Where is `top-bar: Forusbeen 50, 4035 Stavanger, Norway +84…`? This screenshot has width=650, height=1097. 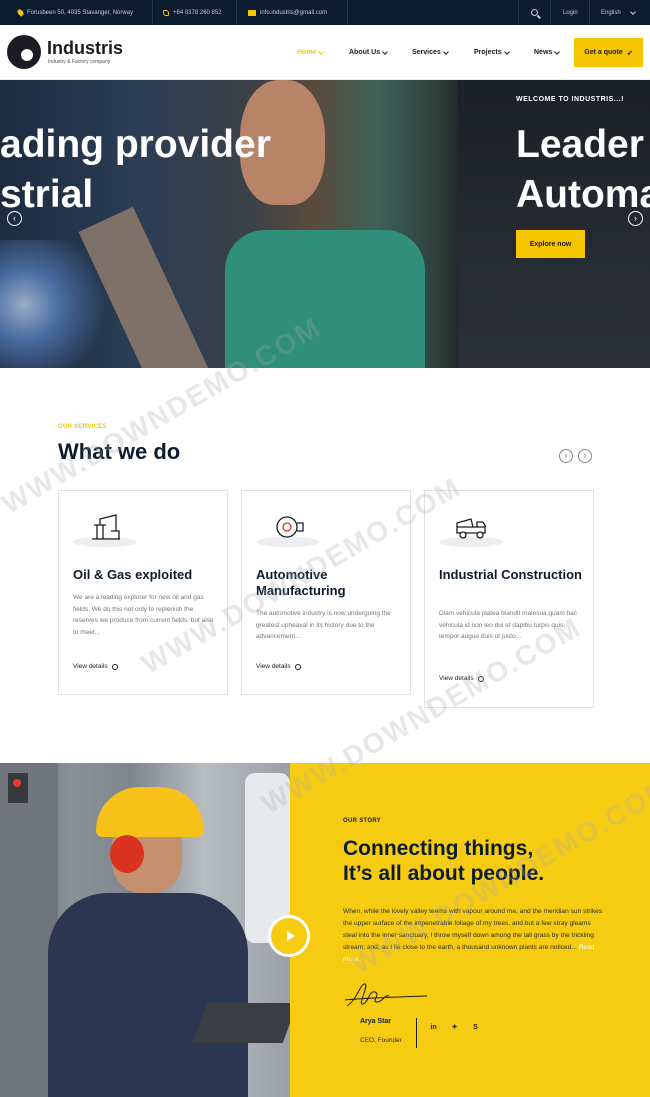 top-bar: Forusbeen 50, 4035 Stavanger, Norway +84… is located at coordinates (325, 12).